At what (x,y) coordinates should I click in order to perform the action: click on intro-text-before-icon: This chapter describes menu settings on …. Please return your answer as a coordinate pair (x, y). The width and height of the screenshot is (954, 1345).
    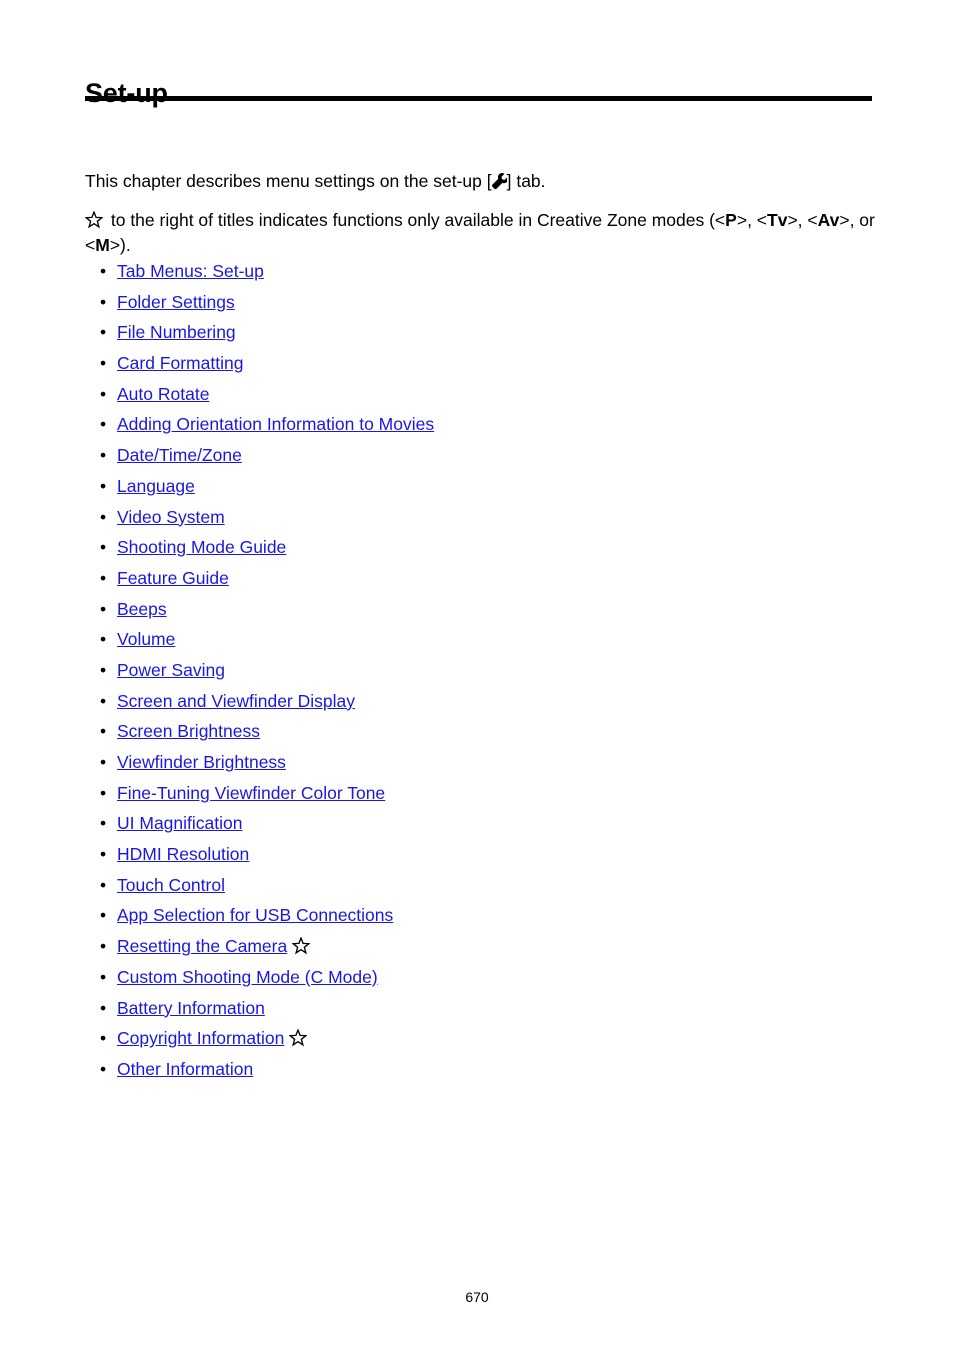
    Looking at the image, I should click on (288, 180).